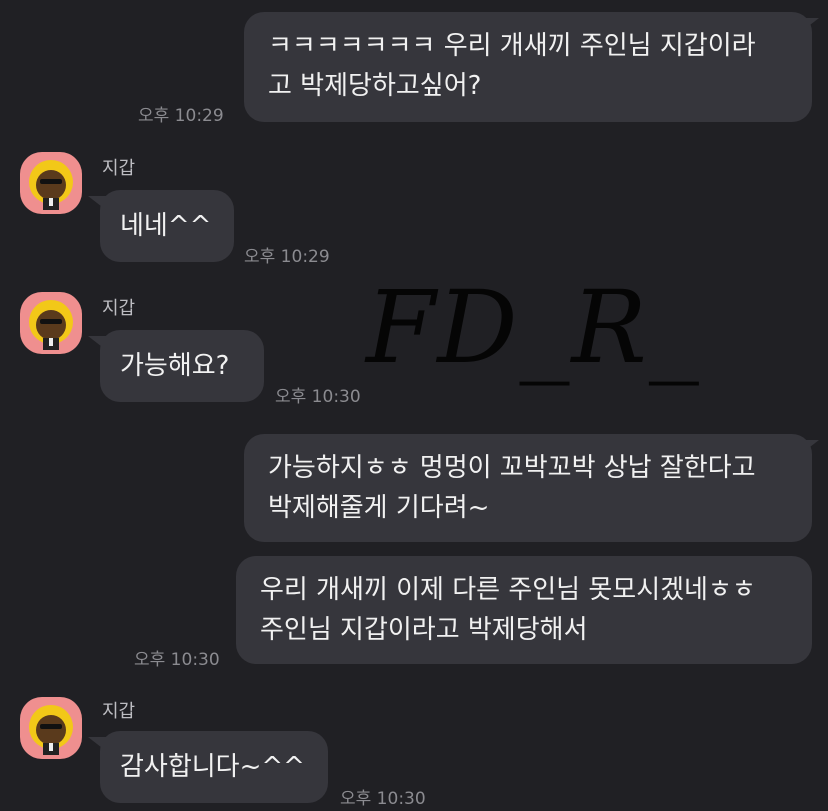 This screenshot has width=828, height=811. I want to click on sent-message-bubble: ㅋㅋㅋㅋㅋㅋㅋ 우리 개새끼 주인님 지갑이라 고 박제당하고싶어?, so click(528, 67).